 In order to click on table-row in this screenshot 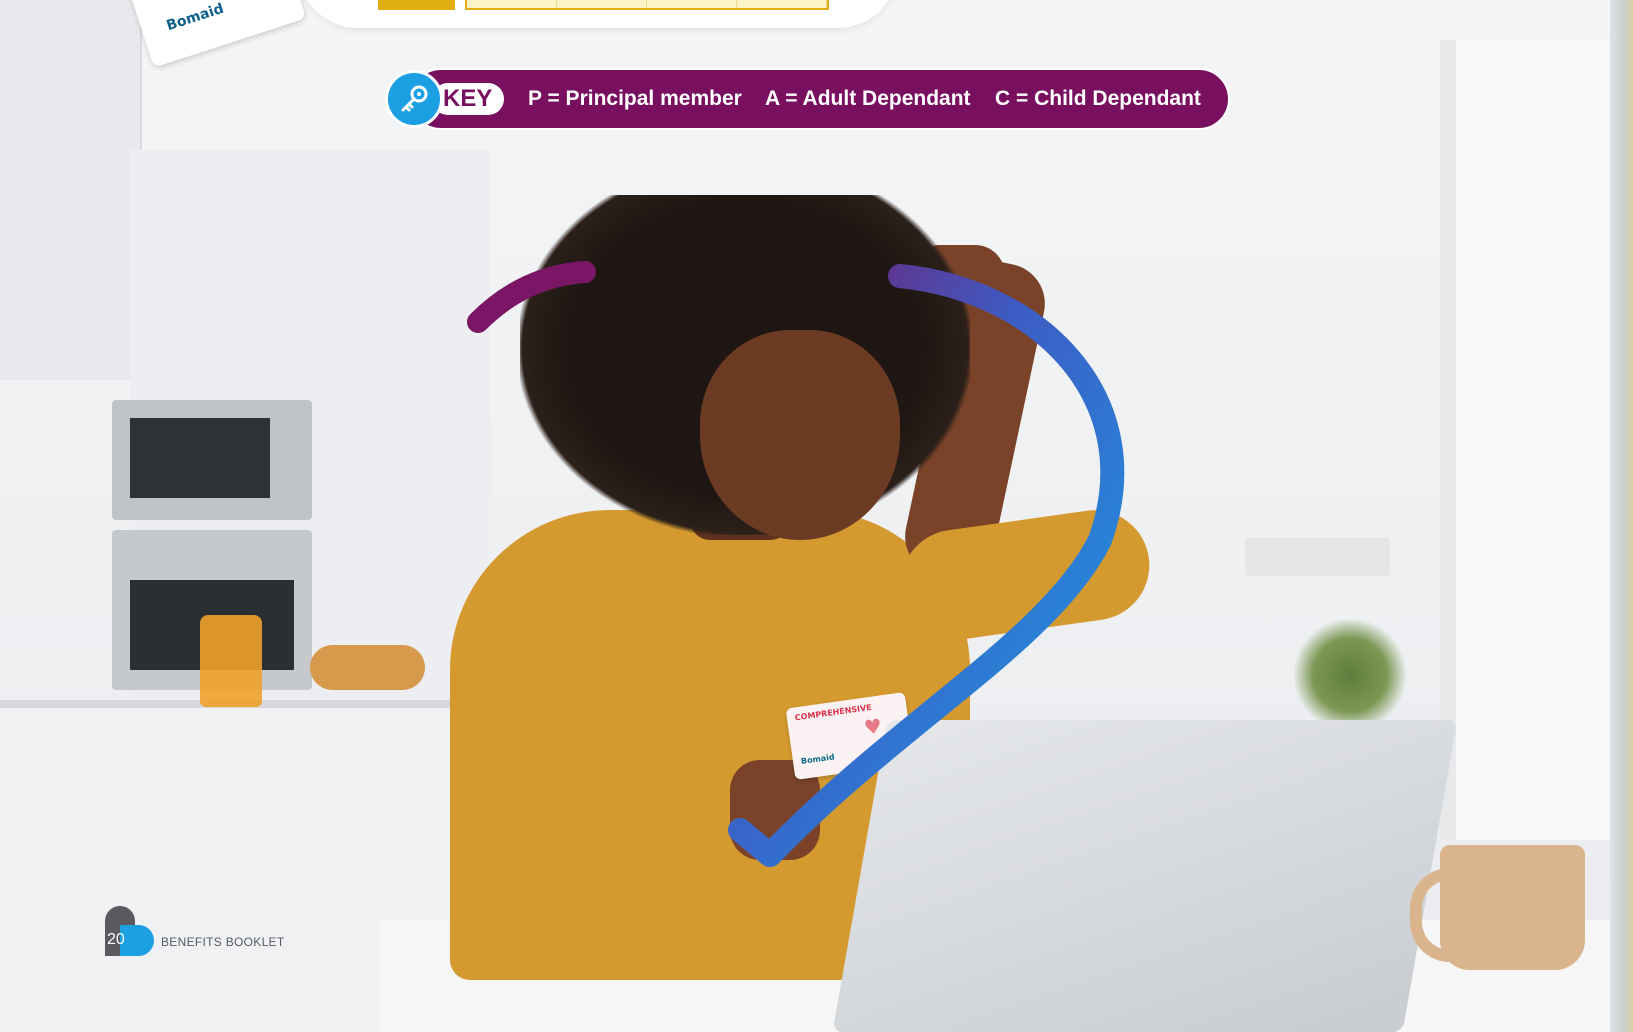, I will do `click(647, 5)`.